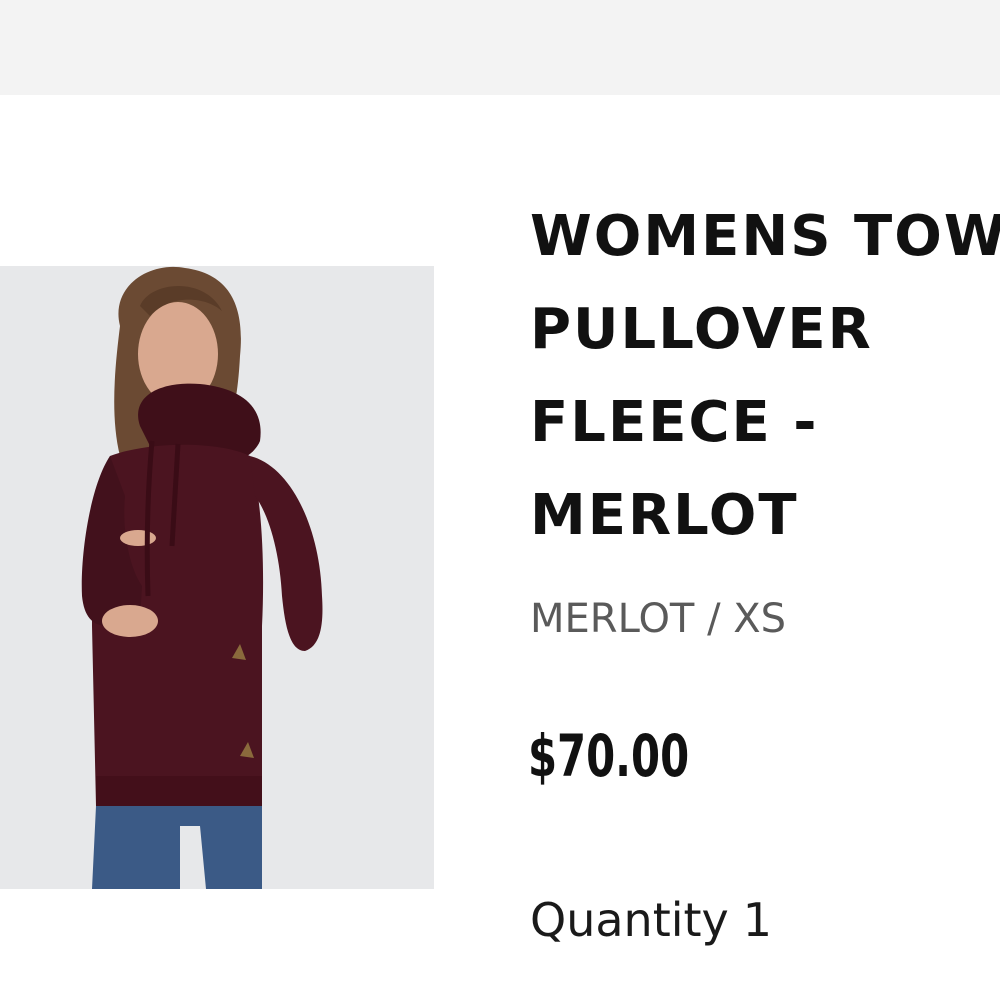  I want to click on product-price: $70.00, so click(609, 756).